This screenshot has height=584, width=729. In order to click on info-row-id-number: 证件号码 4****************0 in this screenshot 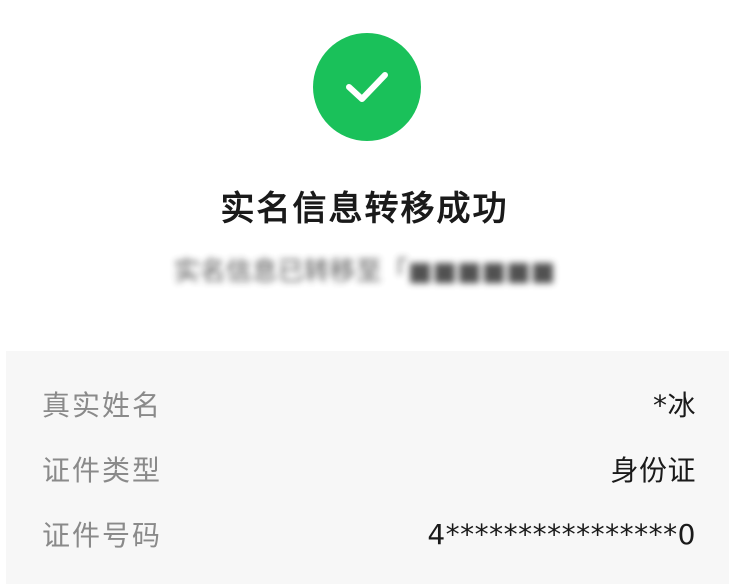, I will do `click(369, 534)`.